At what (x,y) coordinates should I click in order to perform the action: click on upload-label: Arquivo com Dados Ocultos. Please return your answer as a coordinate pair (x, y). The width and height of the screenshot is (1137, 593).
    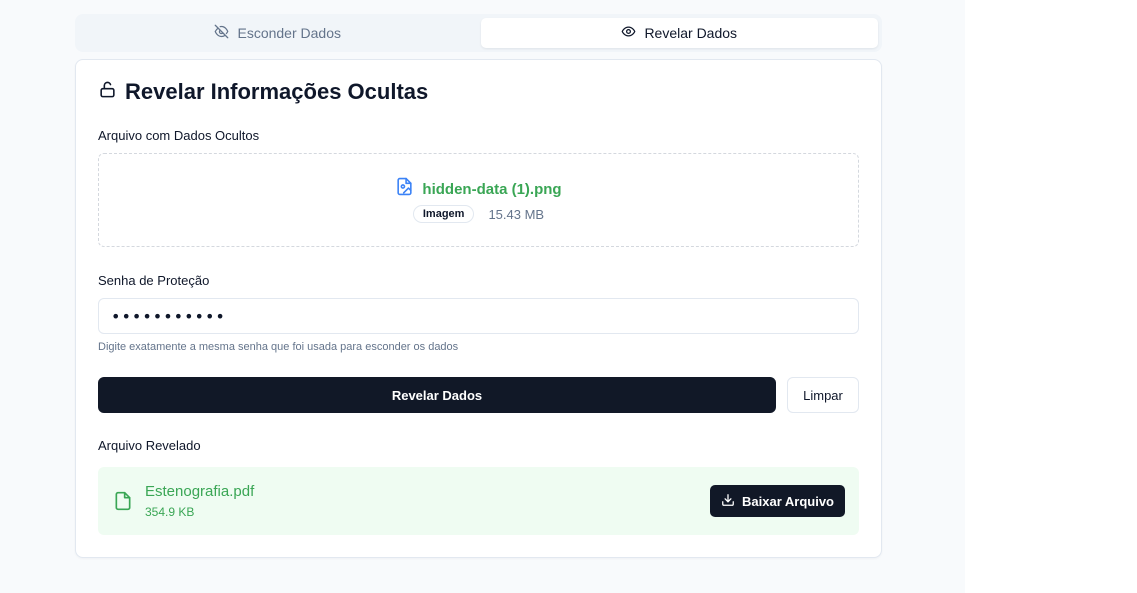
    Looking at the image, I should click on (179, 135).